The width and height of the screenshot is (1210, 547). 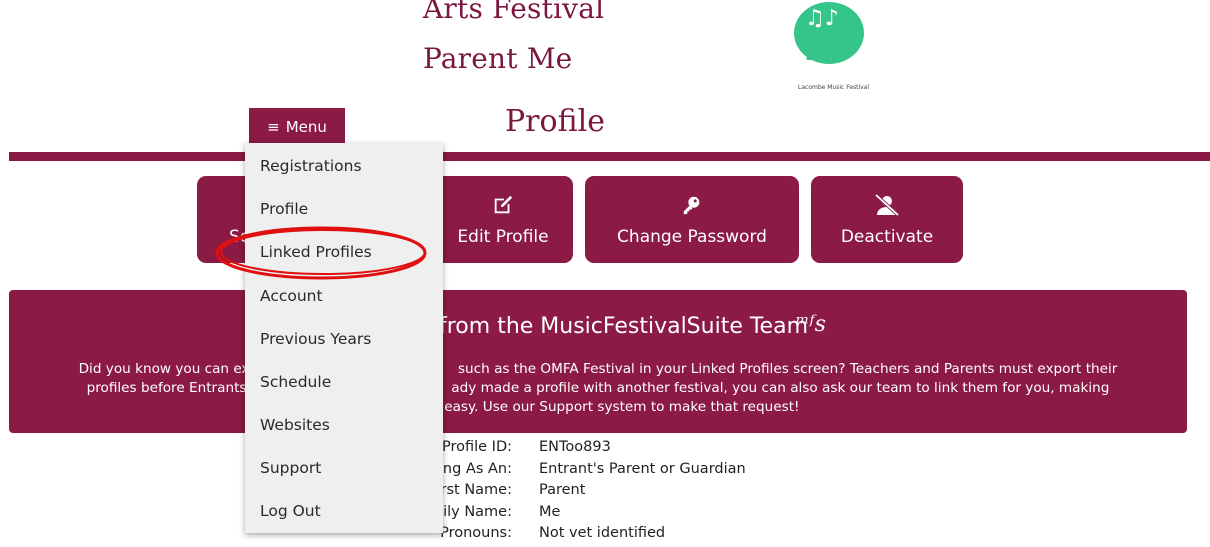 What do you see at coordinates (476, 447) in the screenshot?
I see `profile-label: Profile ID:` at bounding box center [476, 447].